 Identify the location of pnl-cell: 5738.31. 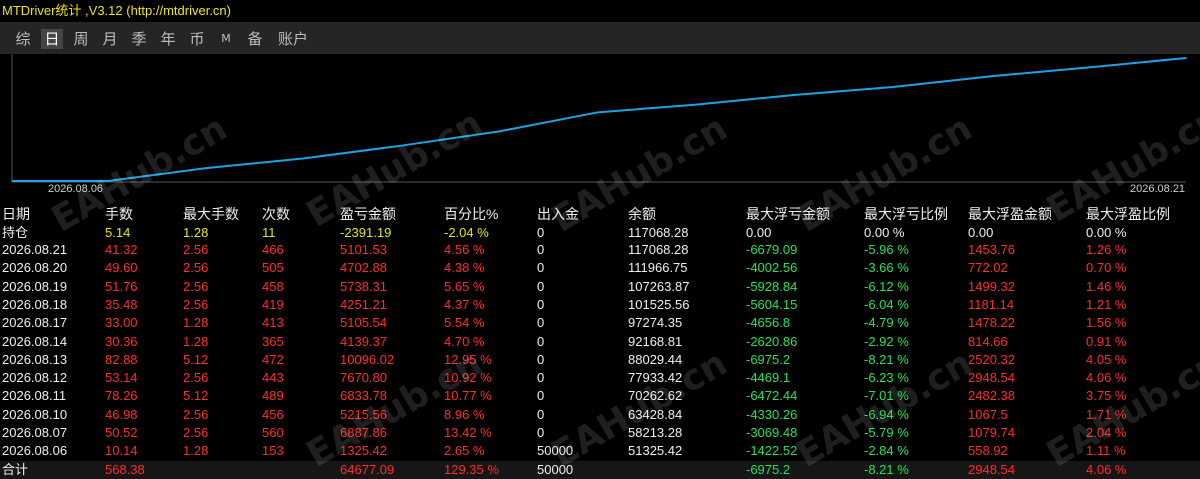
(363, 286).